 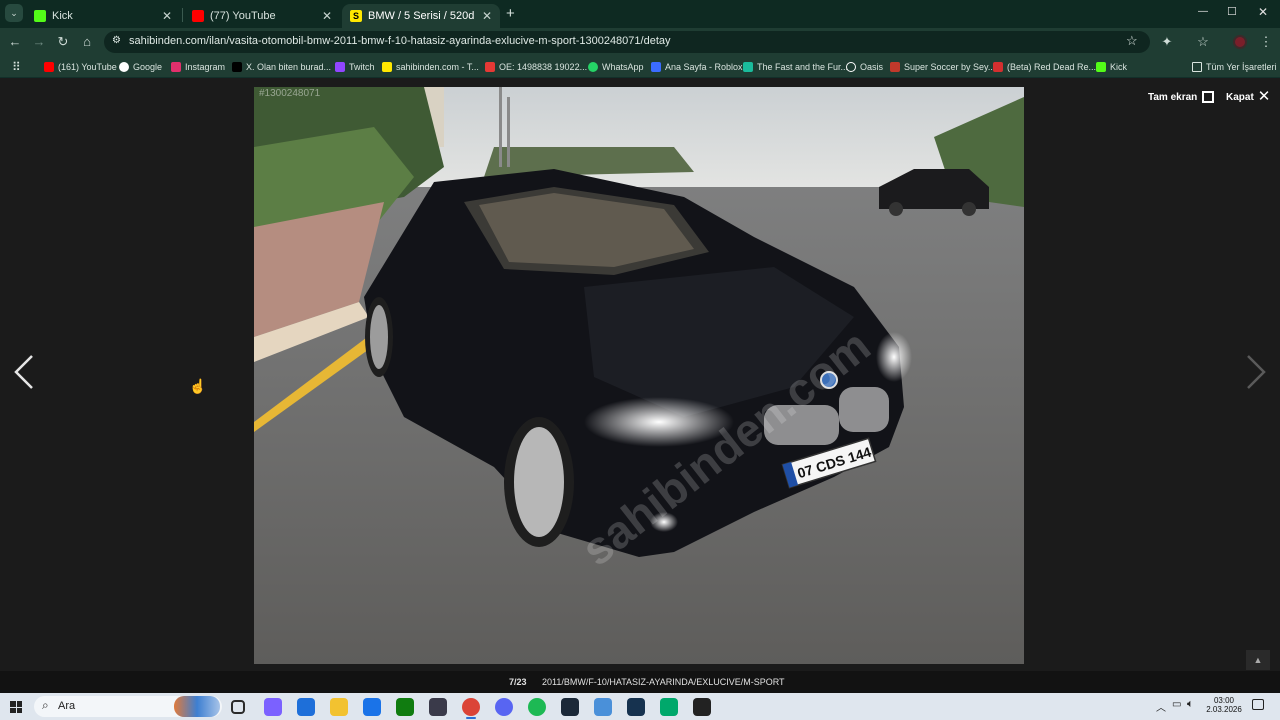 What do you see at coordinates (262, 16) in the screenshot?
I see `tab-youtube: (77) YouTube ✕` at bounding box center [262, 16].